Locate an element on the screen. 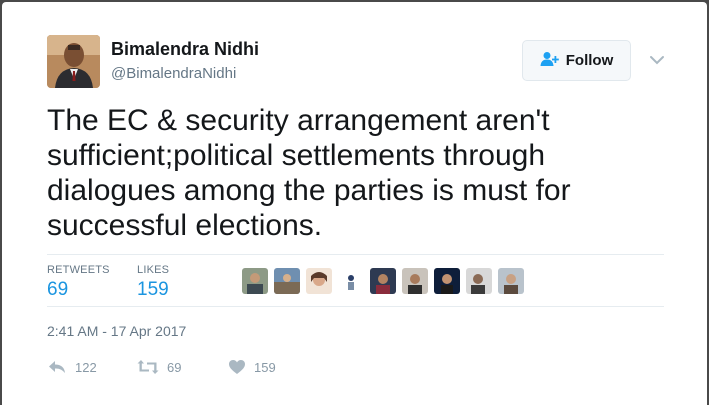  retweets-stat: RETWEETS 69 is located at coordinates (78, 282).